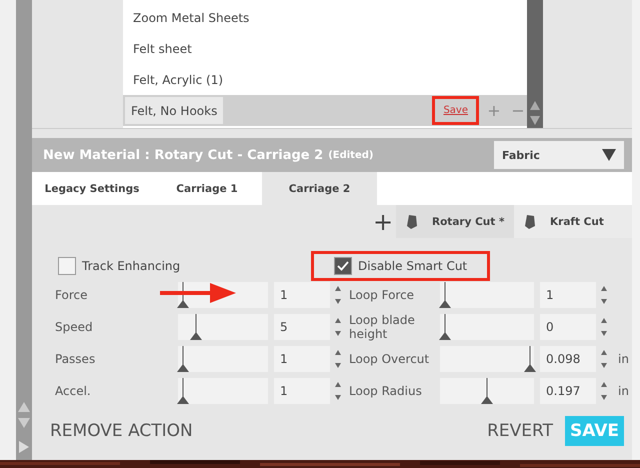  Describe the element at coordinates (389, 359) in the screenshot. I see `setting-label: Loop Overcut` at that location.